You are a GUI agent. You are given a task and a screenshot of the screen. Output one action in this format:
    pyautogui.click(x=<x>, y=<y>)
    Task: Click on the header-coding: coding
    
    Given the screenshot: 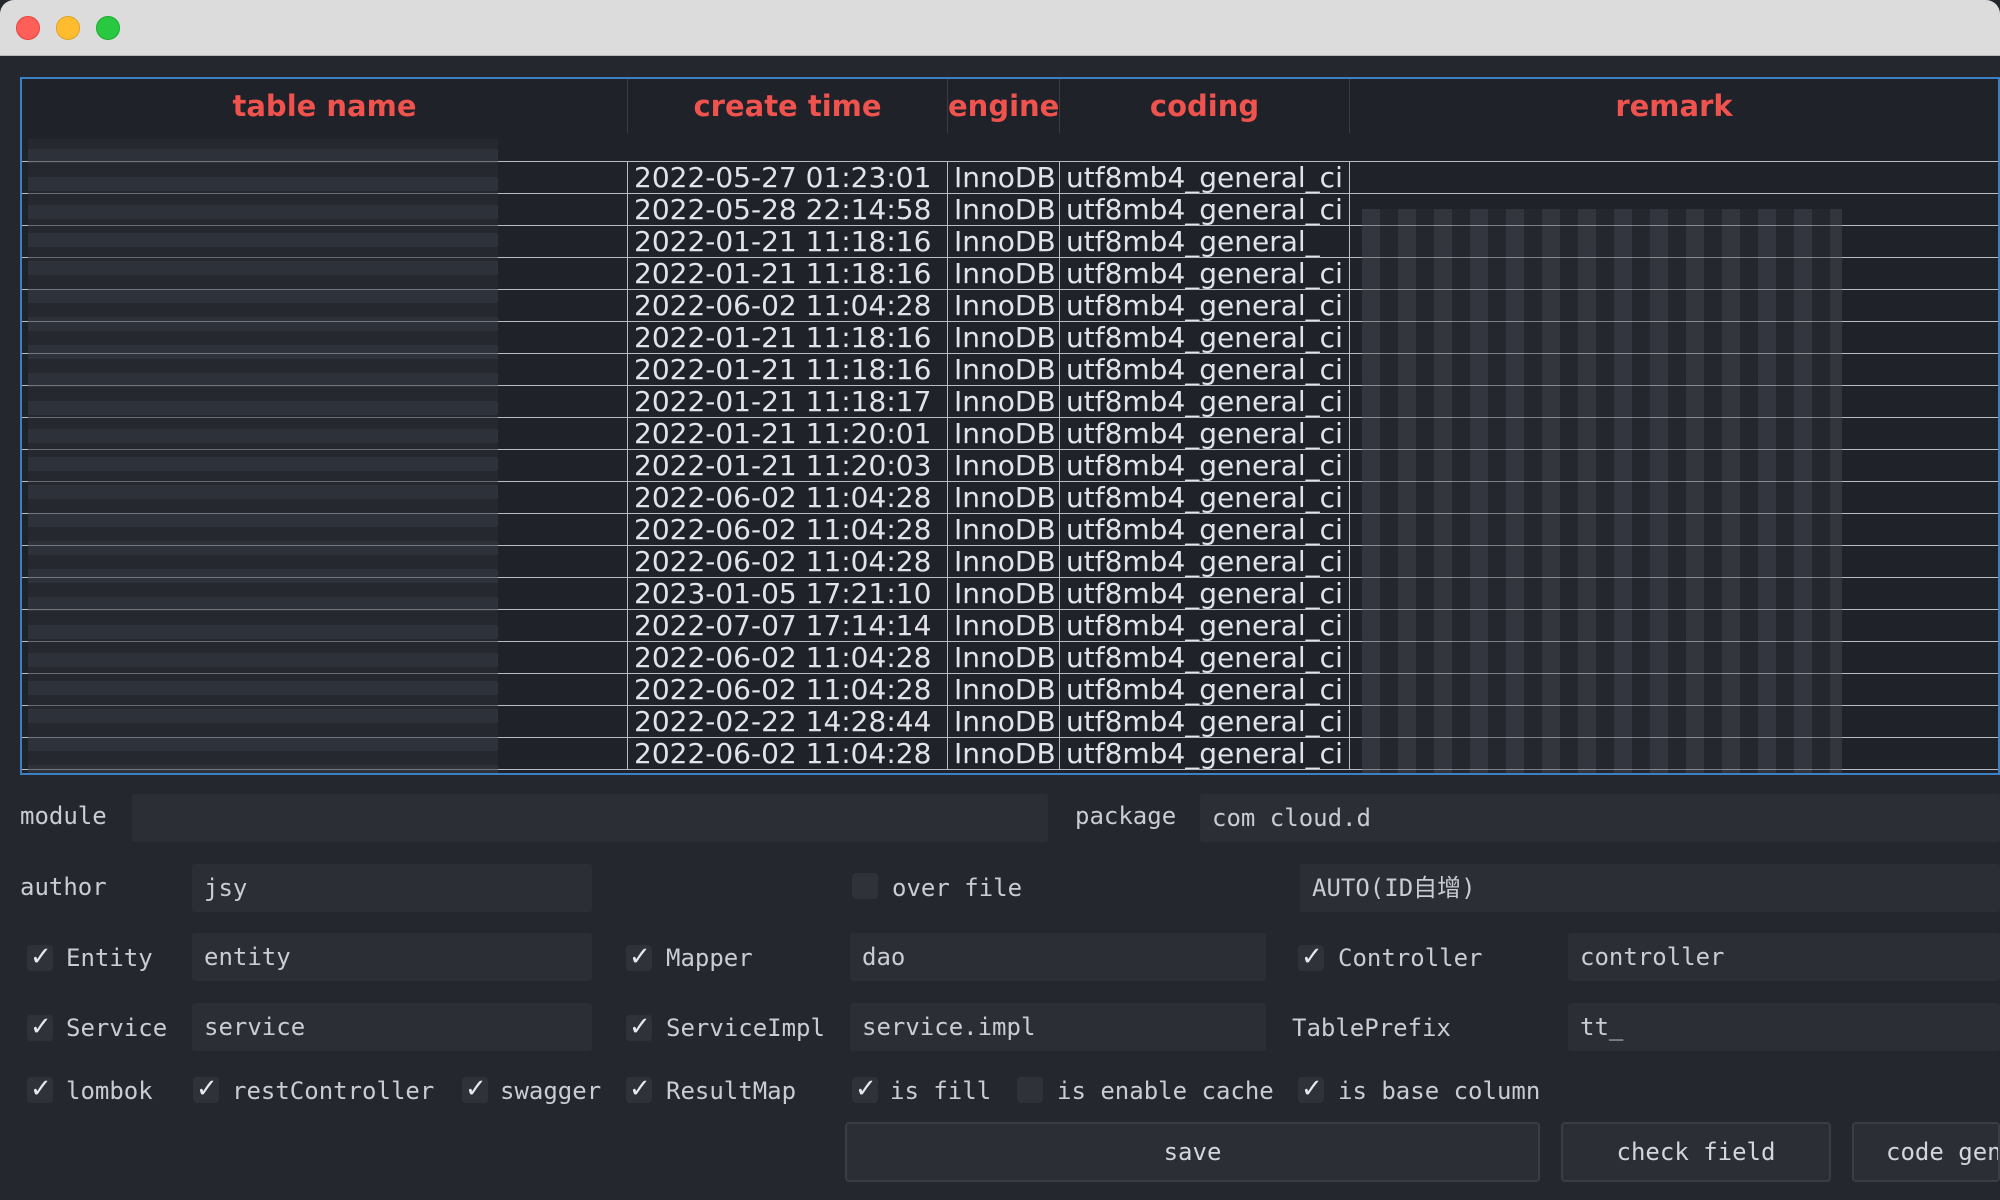 What is the action you would take?
    pyautogui.click(x=1205, y=106)
    